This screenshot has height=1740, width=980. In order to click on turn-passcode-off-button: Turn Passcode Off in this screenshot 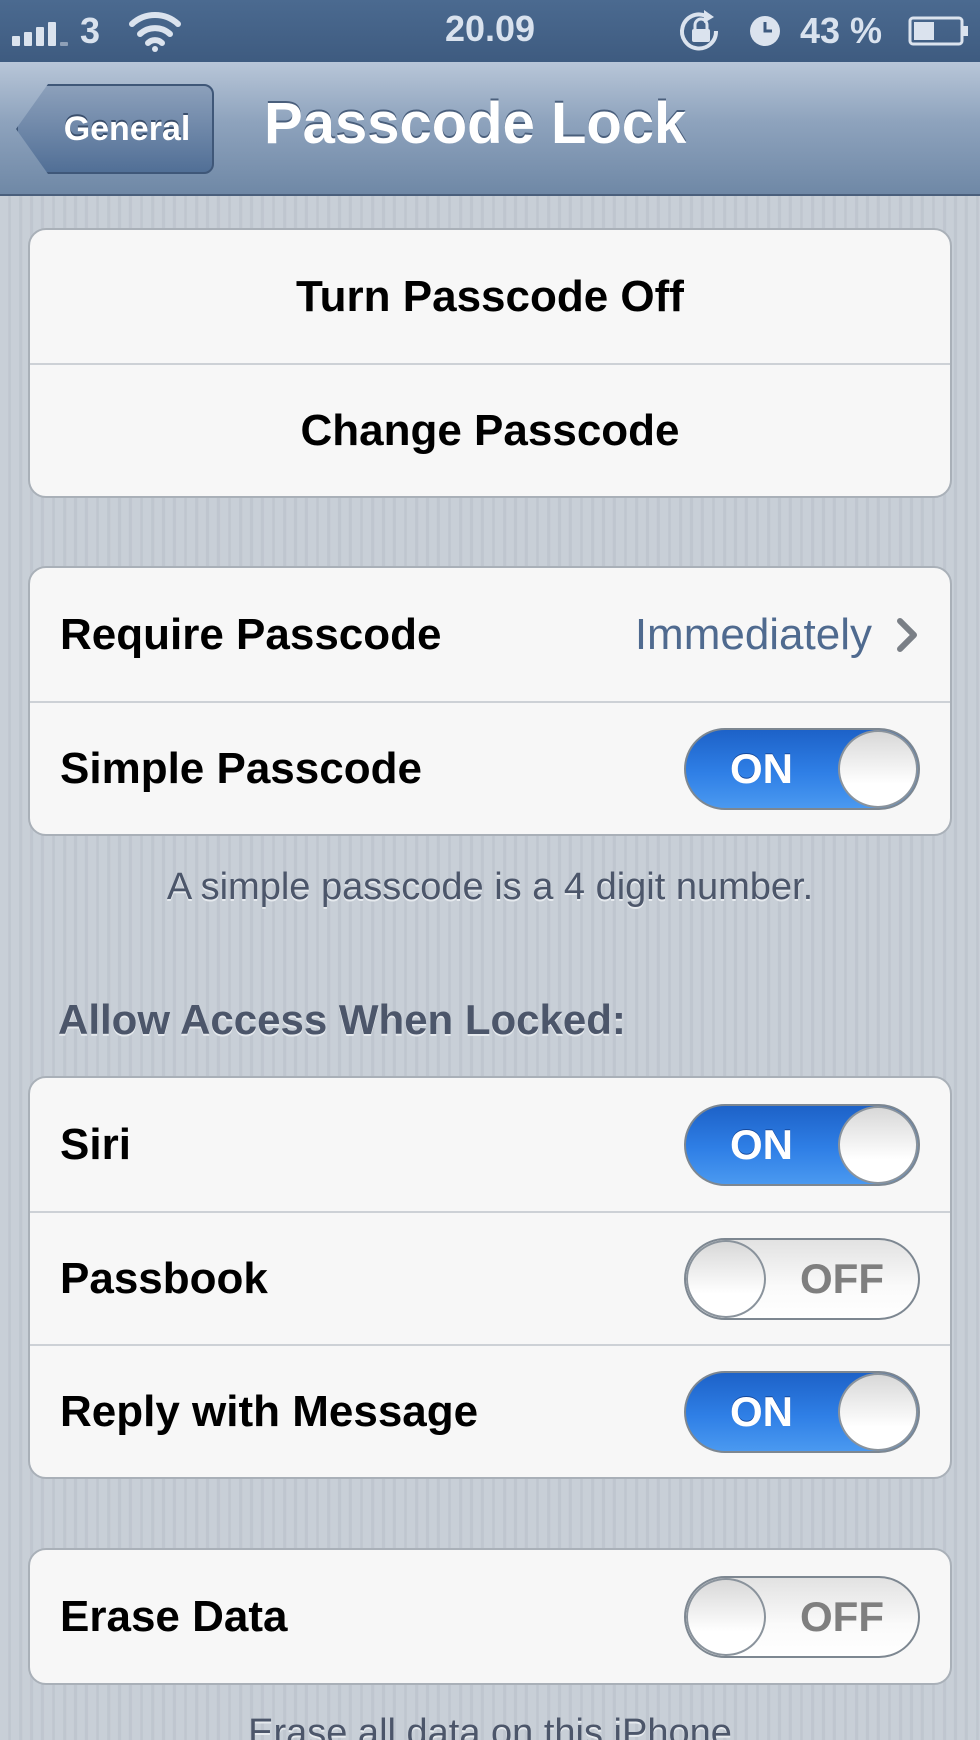, I will do `click(490, 296)`.